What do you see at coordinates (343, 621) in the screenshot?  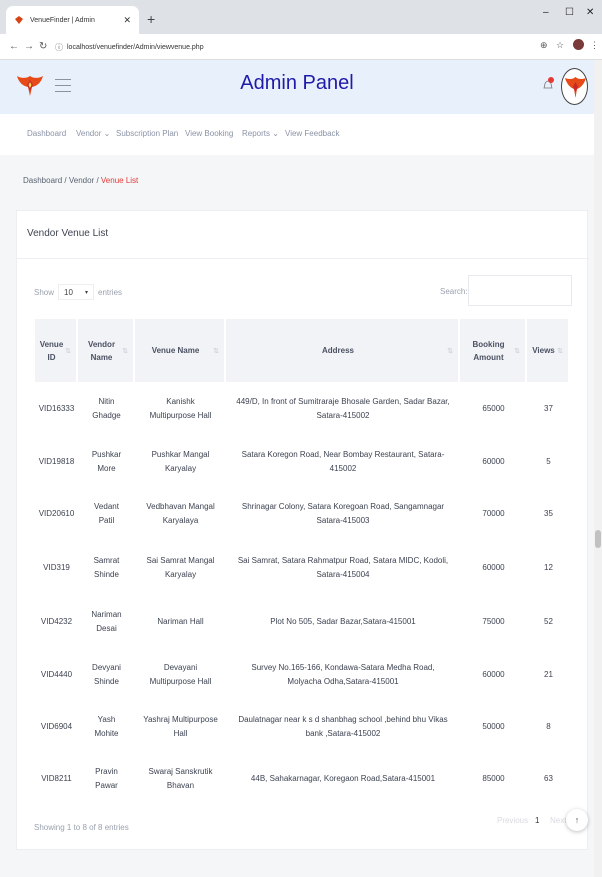 I see `cell-address: Plot No 505, Sadar Bazar,Satara-415001` at bounding box center [343, 621].